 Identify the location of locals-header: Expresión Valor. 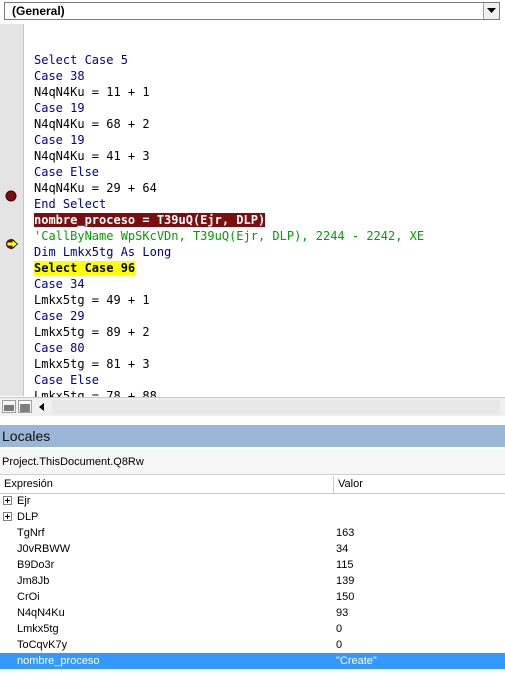
(252, 485).